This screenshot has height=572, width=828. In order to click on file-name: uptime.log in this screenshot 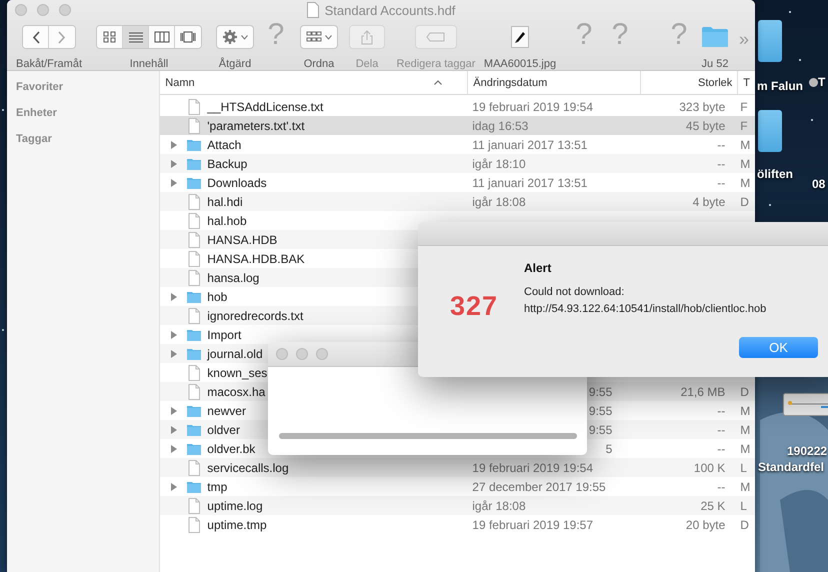, I will do `click(235, 505)`.